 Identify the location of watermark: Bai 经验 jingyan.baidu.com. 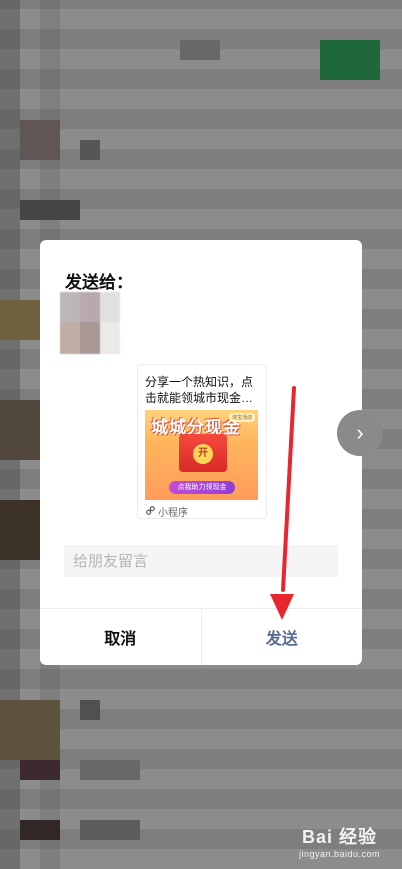
(339, 841).